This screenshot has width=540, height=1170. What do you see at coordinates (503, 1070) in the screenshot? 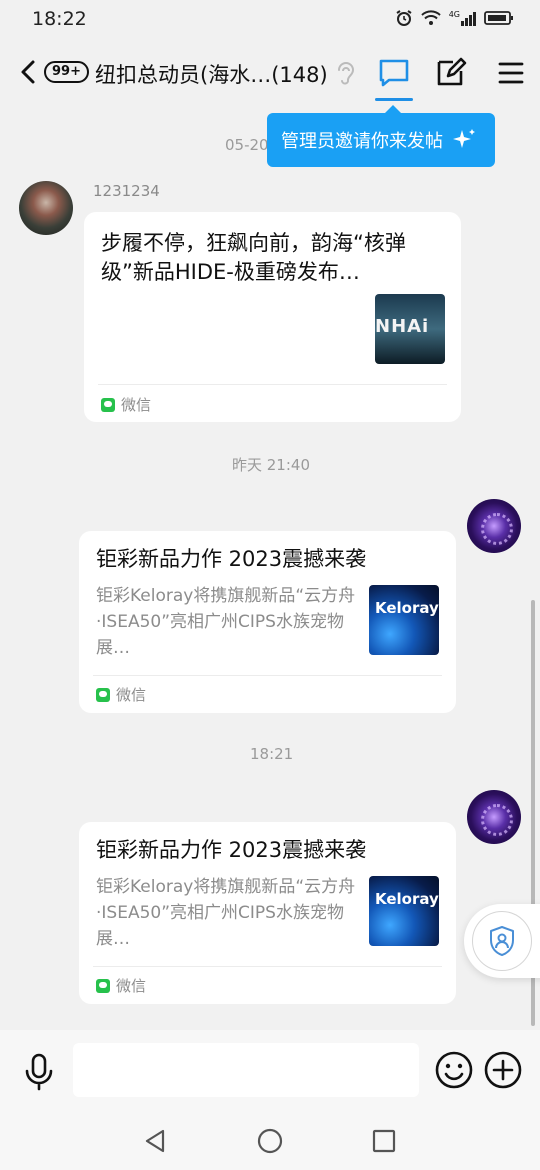
I see `plus-icon` at bounding box center [503, 1070].